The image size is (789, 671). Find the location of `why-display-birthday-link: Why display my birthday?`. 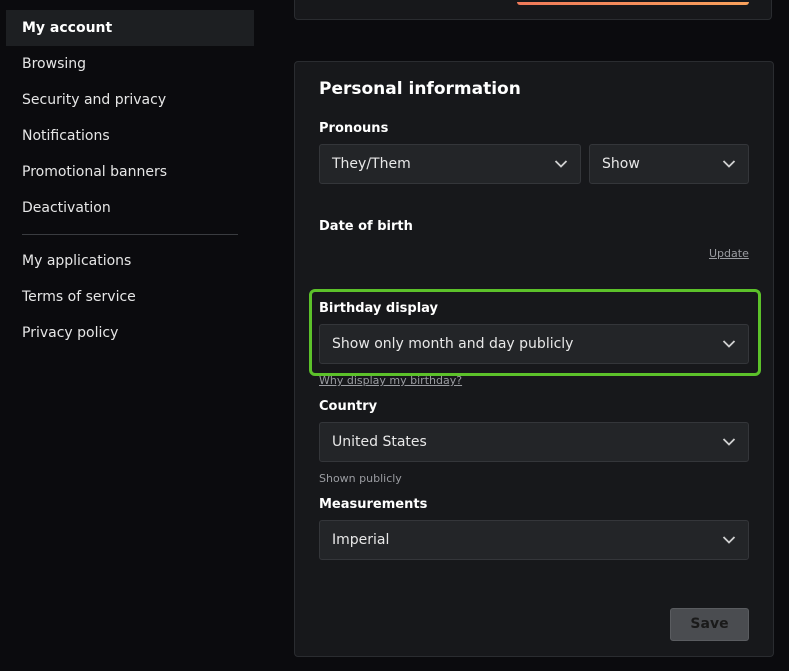

why-display-birthday-link: Why display my birthday? is located at coordinates (390, 380).